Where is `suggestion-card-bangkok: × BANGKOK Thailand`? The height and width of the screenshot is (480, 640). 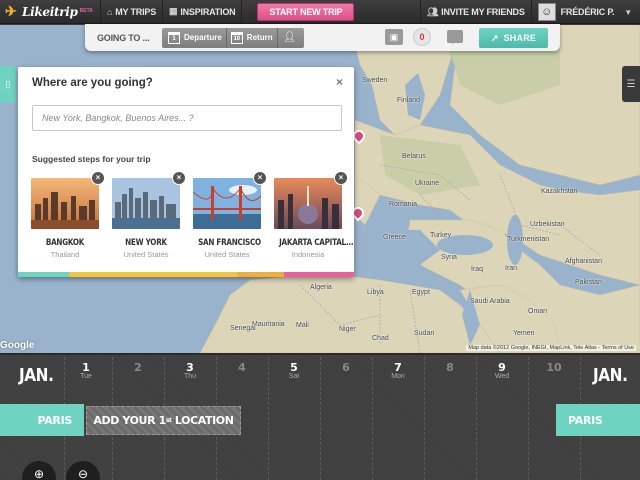 suggestion-card-bangkok: × BANGKOK Thailand is located at coordinates (68, 215).